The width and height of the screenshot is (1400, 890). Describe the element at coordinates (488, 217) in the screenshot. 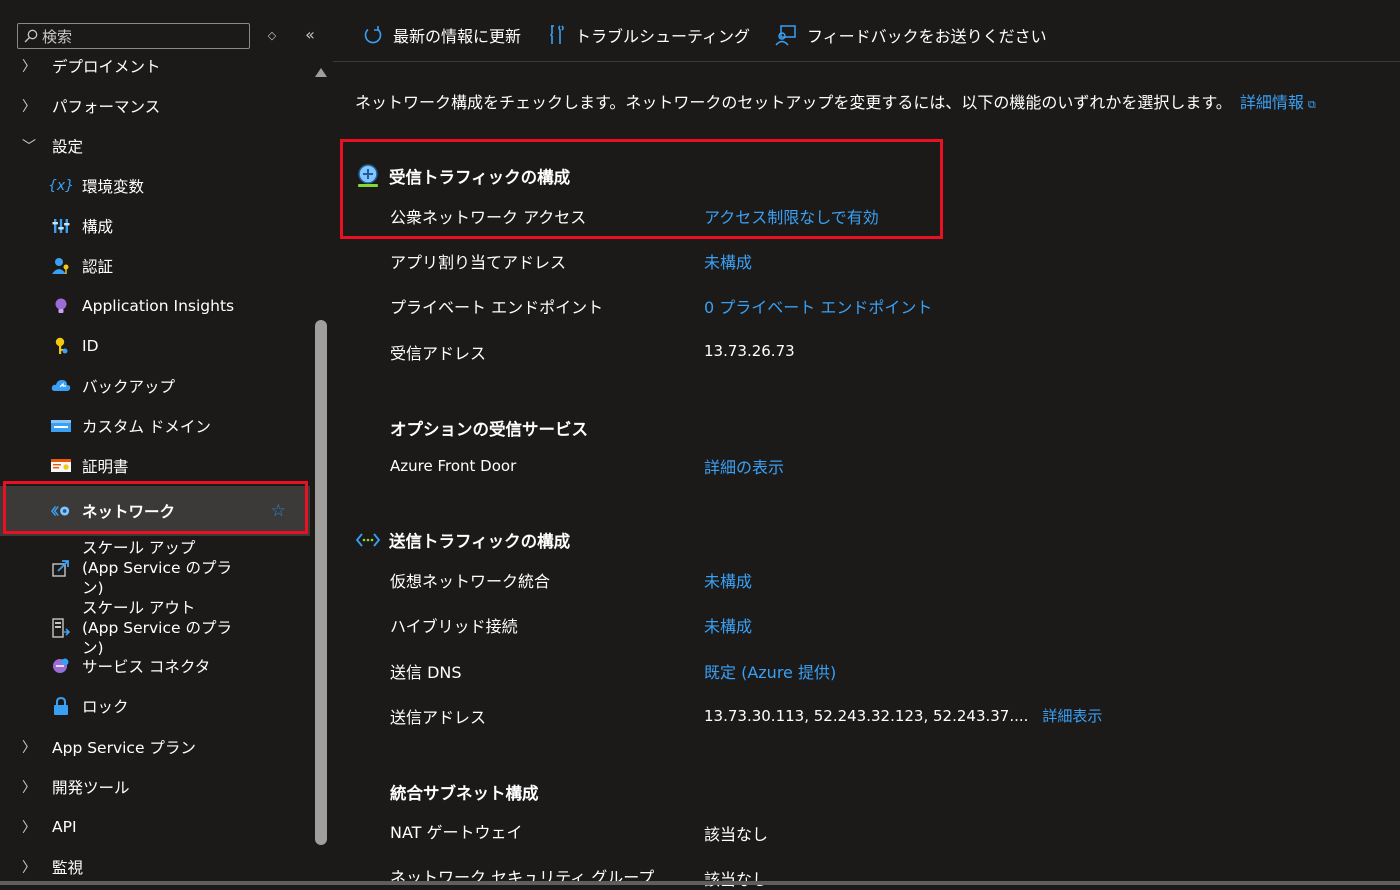

I see `public-access-label: 公衆ネットワーク アクセス` at that location.